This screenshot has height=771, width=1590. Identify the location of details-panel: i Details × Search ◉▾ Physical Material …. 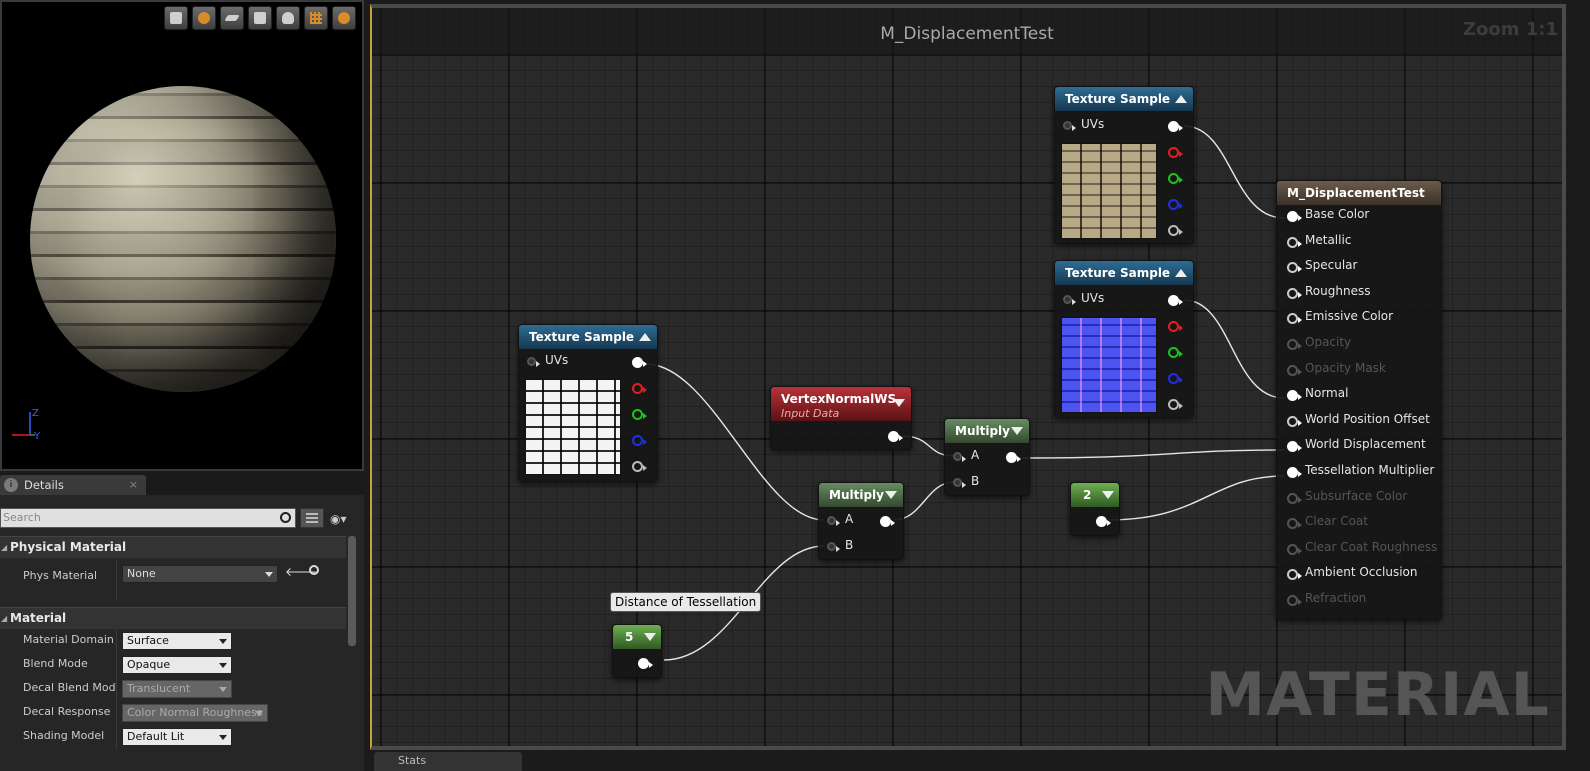
(182, 622).